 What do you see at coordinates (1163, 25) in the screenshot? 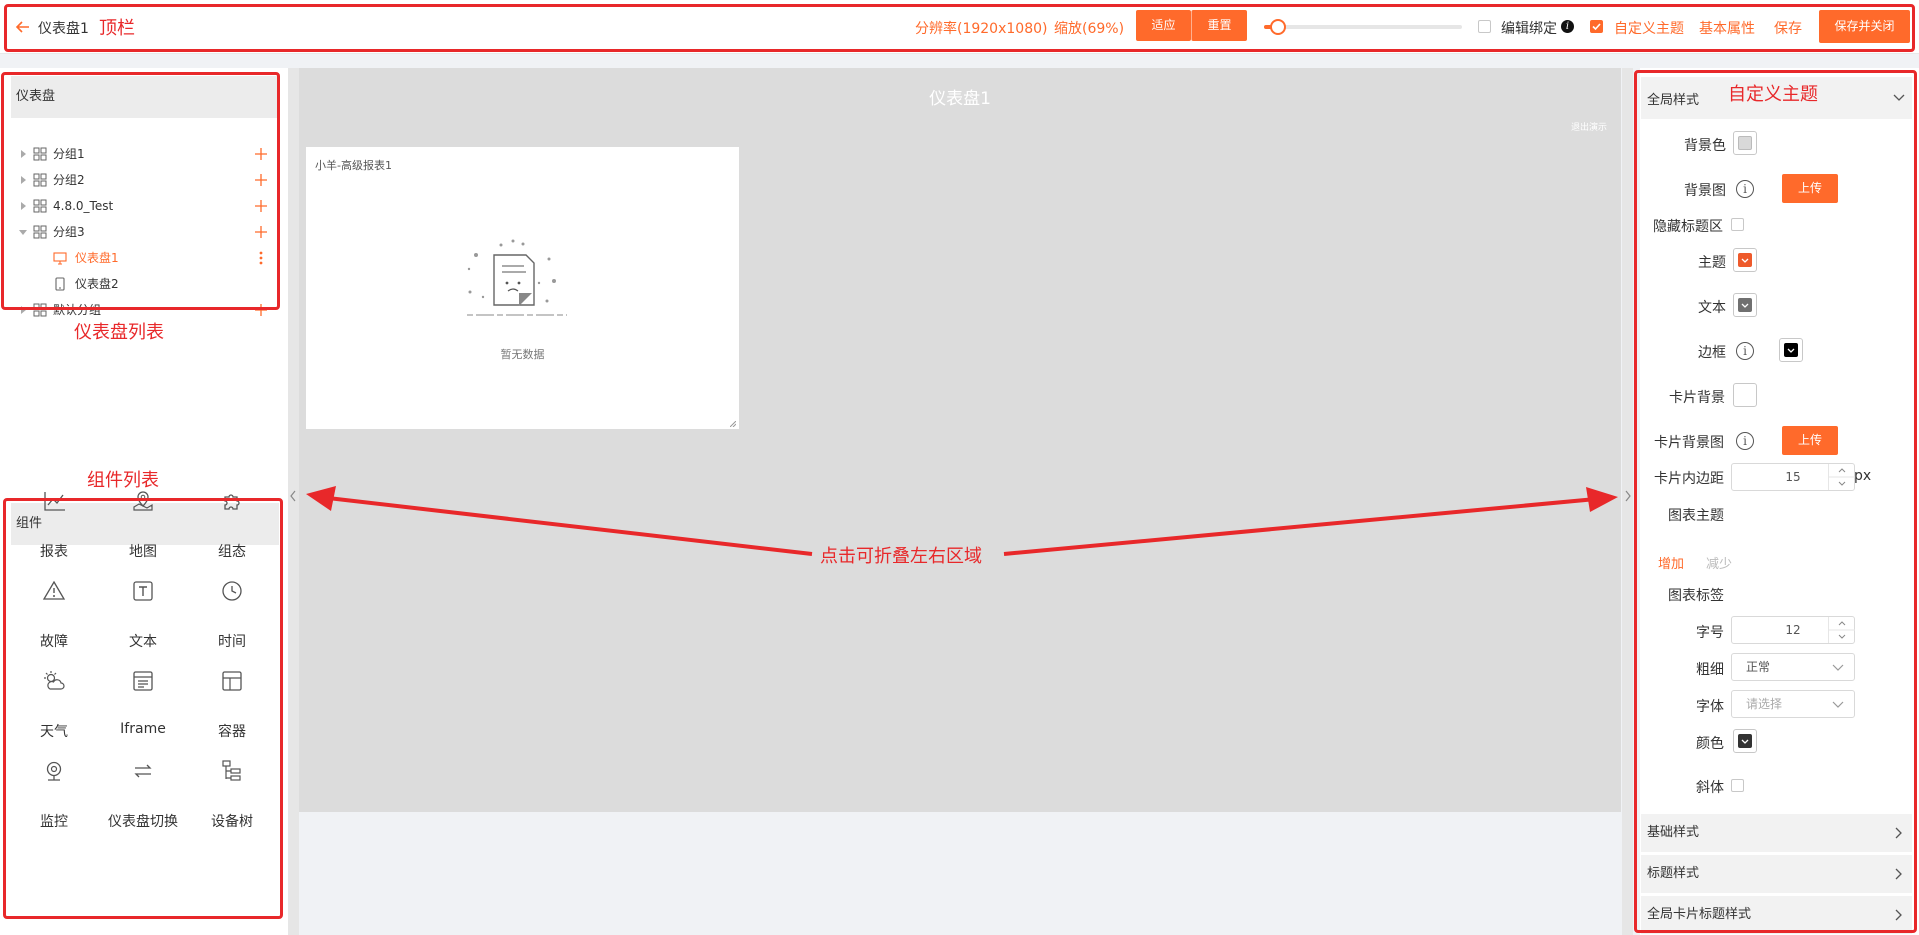
I see `fit-button: 适应` at bounding box center [1163, 25].